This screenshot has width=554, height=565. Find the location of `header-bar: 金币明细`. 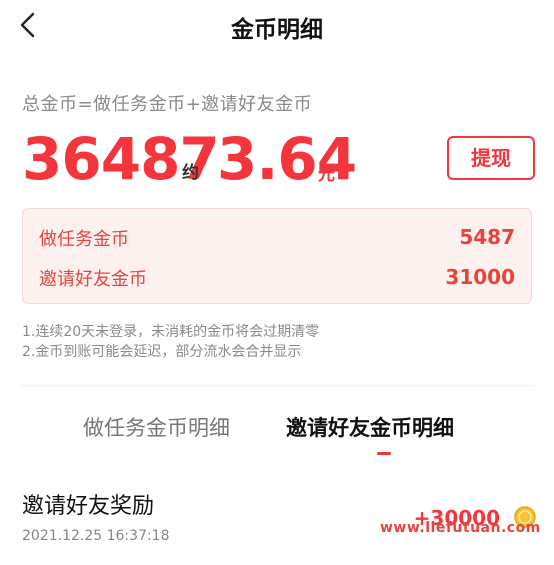

header-bar: 金币明细 is located at coordinates (277, 26).